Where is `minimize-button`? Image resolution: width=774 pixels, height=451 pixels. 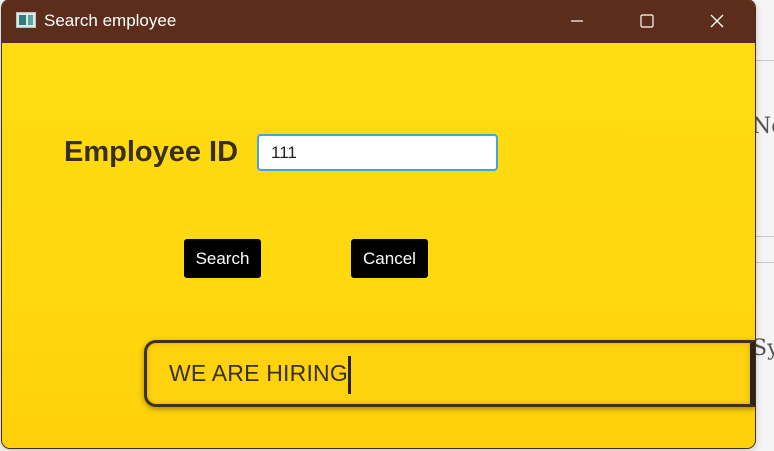
minimize-button is located at coordinates (577, 21).